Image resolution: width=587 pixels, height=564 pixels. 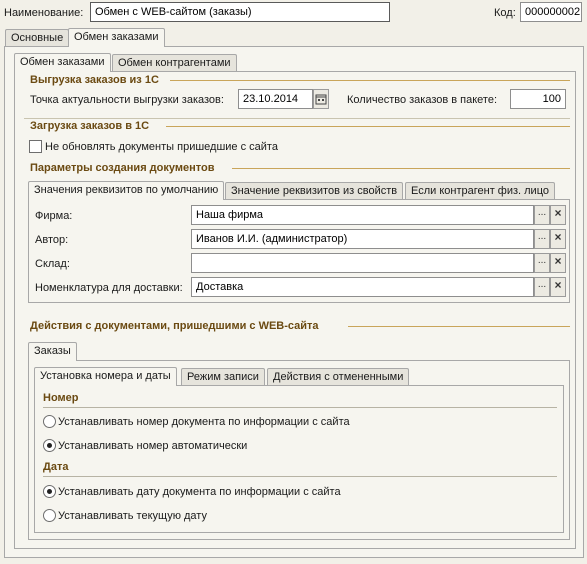 What do you see at coordinates (153, 446) in the screenshot?
I see `number-auto-label: Устанавливать номер автоматически` at bounding box center [153, 446].